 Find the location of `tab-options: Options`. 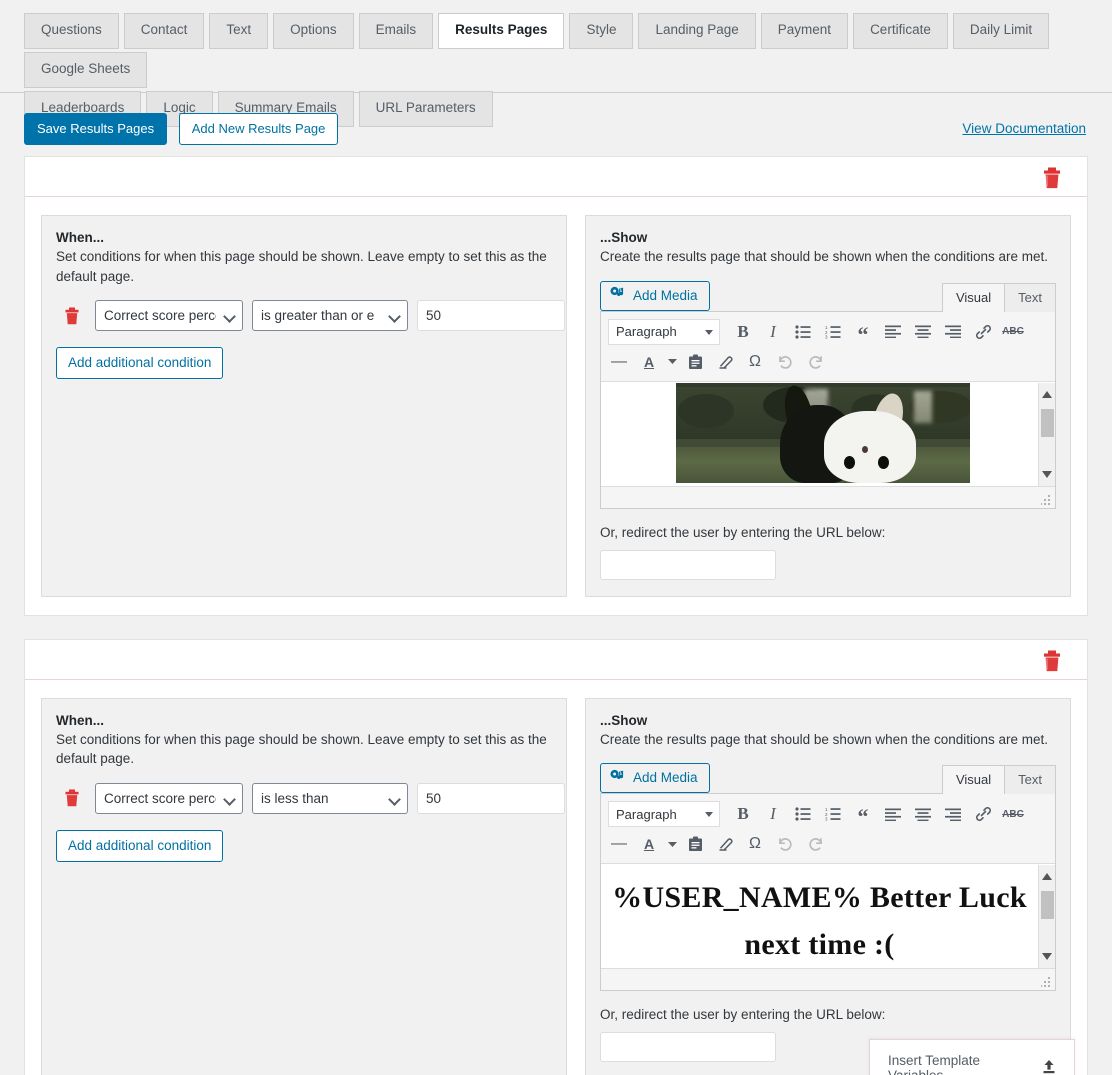

tab-options: Options is located at coordinates (313, 31).